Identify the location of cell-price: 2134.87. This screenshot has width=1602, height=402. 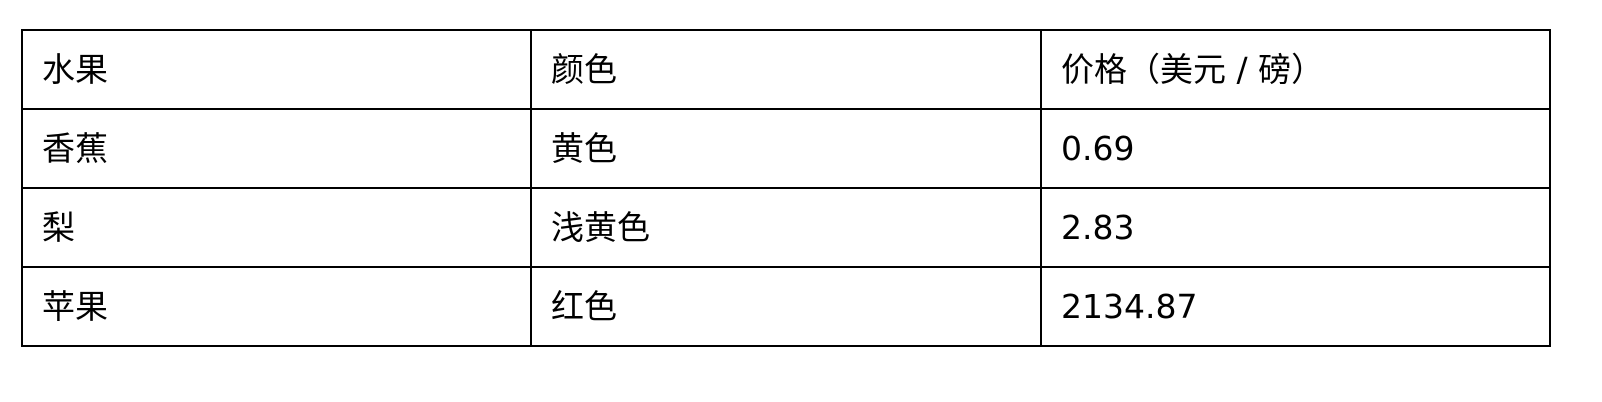
(1295, 306).